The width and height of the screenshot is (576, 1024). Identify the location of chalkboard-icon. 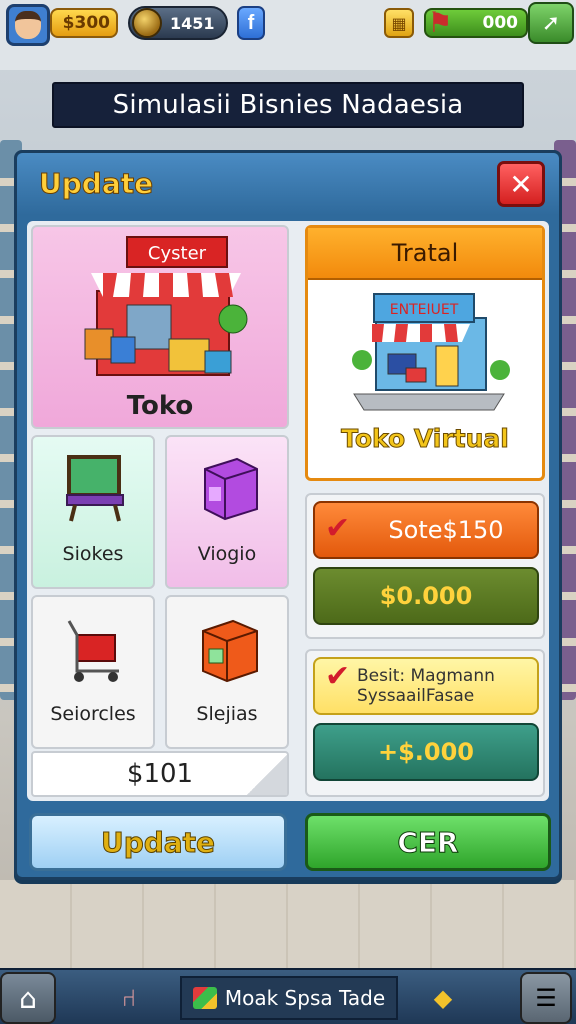
(95, 488).